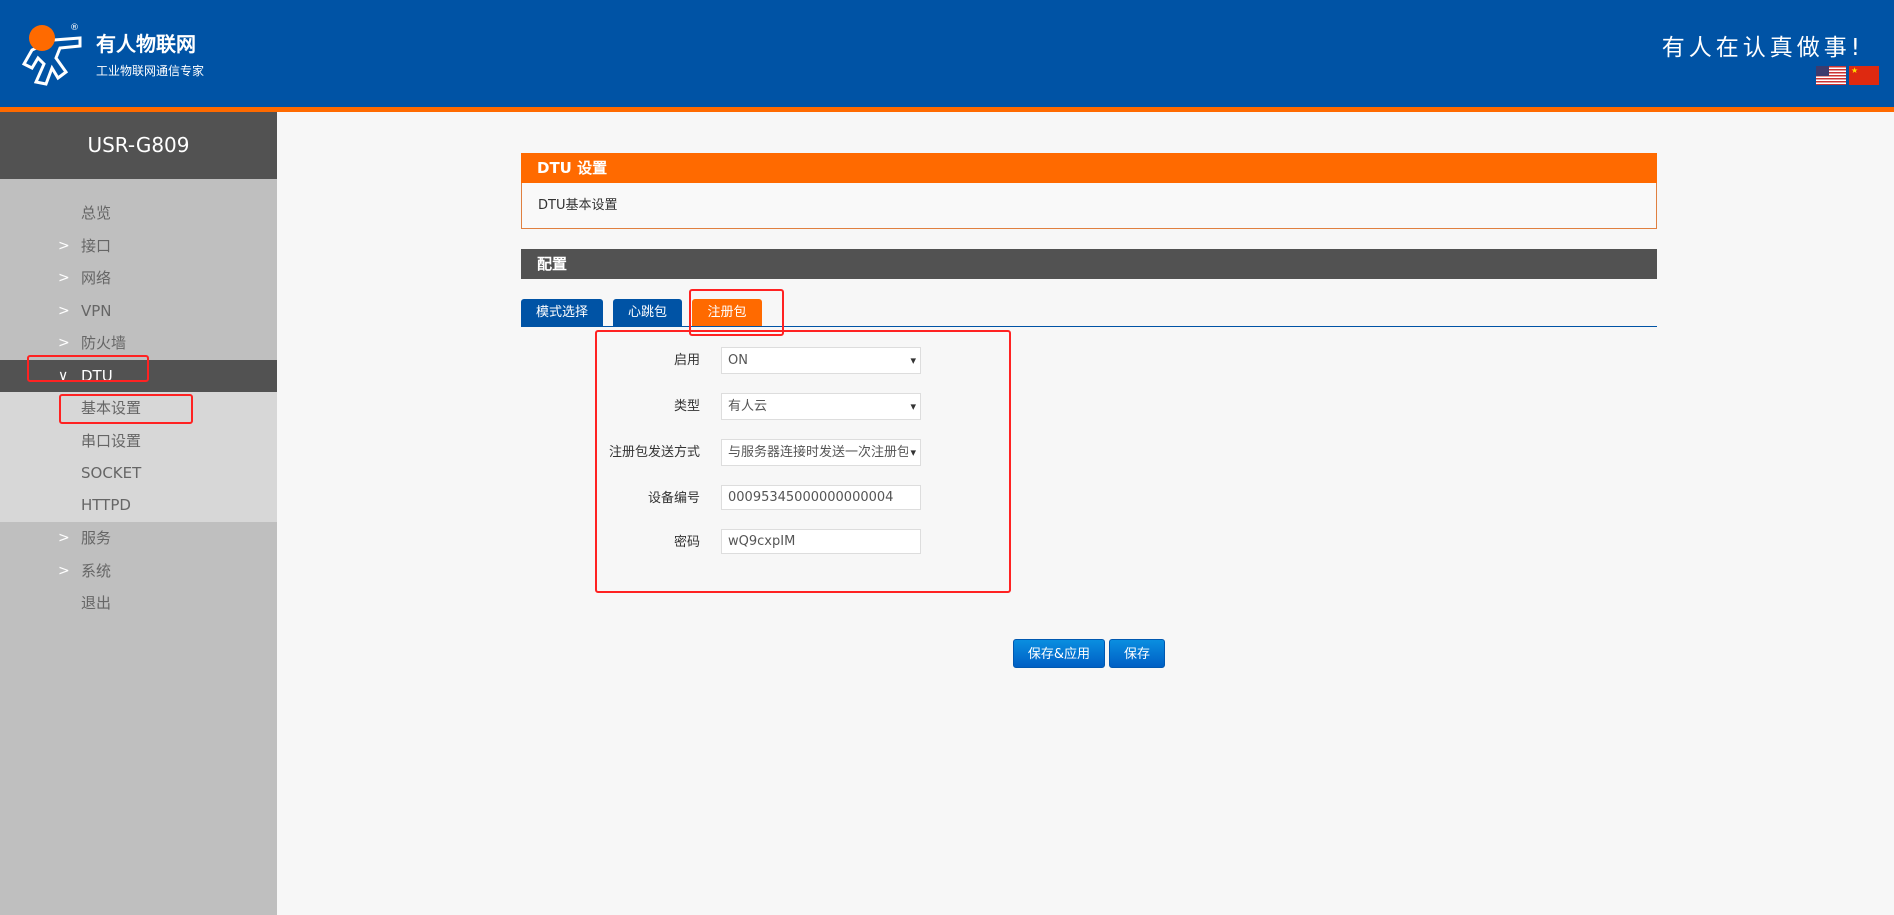 Image resolution: width=1894 pixels, height=915 pixels. I want to click on sidebar-item-httpd: HTTPD, so click(138, 505).